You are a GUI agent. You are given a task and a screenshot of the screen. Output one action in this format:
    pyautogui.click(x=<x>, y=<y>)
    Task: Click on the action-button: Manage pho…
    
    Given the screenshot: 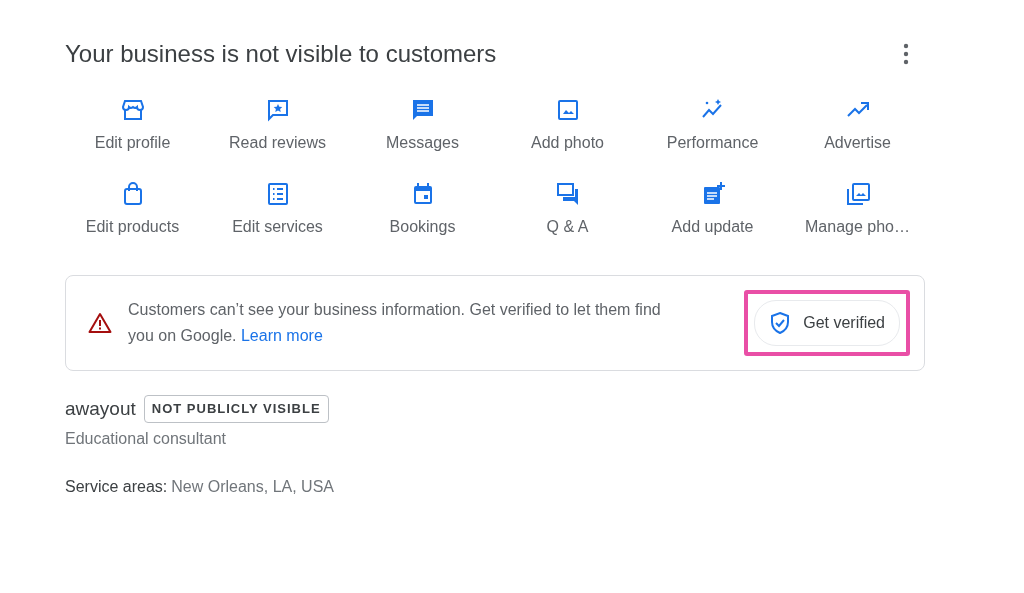 What is the action you would take?
    pyautogui.click(x=857, y=209)
    